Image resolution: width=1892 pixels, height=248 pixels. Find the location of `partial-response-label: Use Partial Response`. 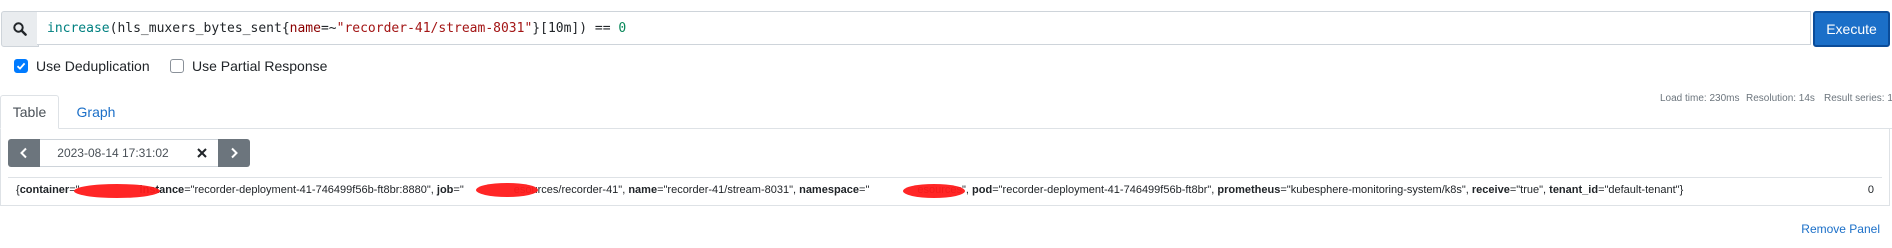

partial-response-label: Use Partial Response is located at coordinates (260, 66).